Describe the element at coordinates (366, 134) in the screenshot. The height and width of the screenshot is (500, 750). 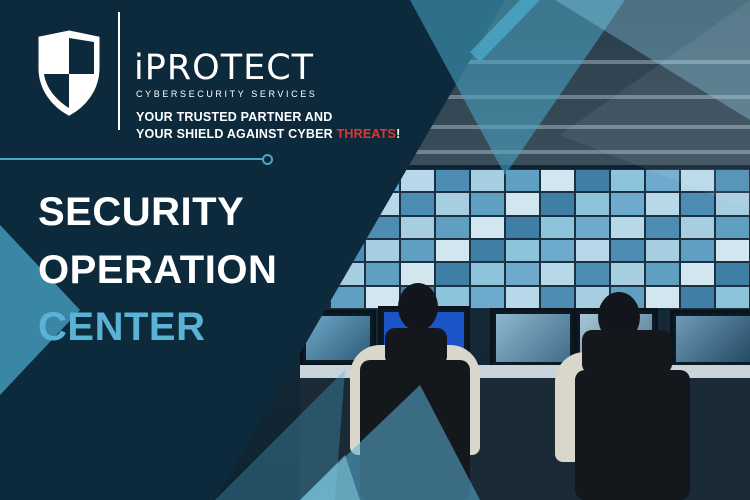
I see `threats-highlight: THREATS` at that location.